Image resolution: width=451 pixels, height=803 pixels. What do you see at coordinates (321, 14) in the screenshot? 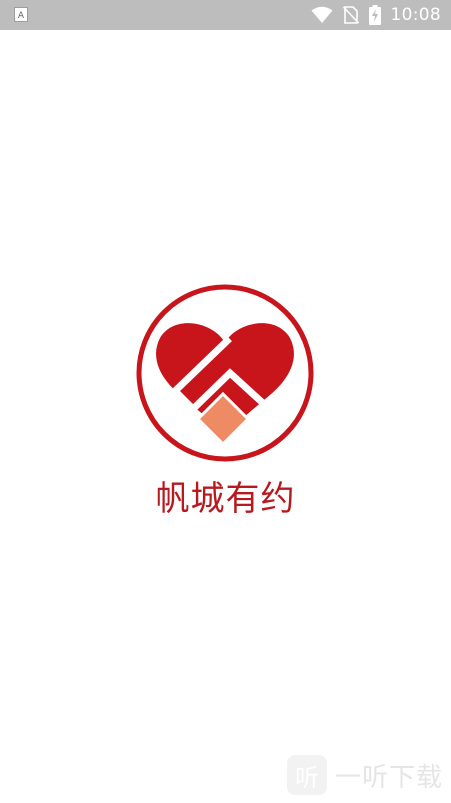
I see `wifi-icon` at bounding box center [321, 14].